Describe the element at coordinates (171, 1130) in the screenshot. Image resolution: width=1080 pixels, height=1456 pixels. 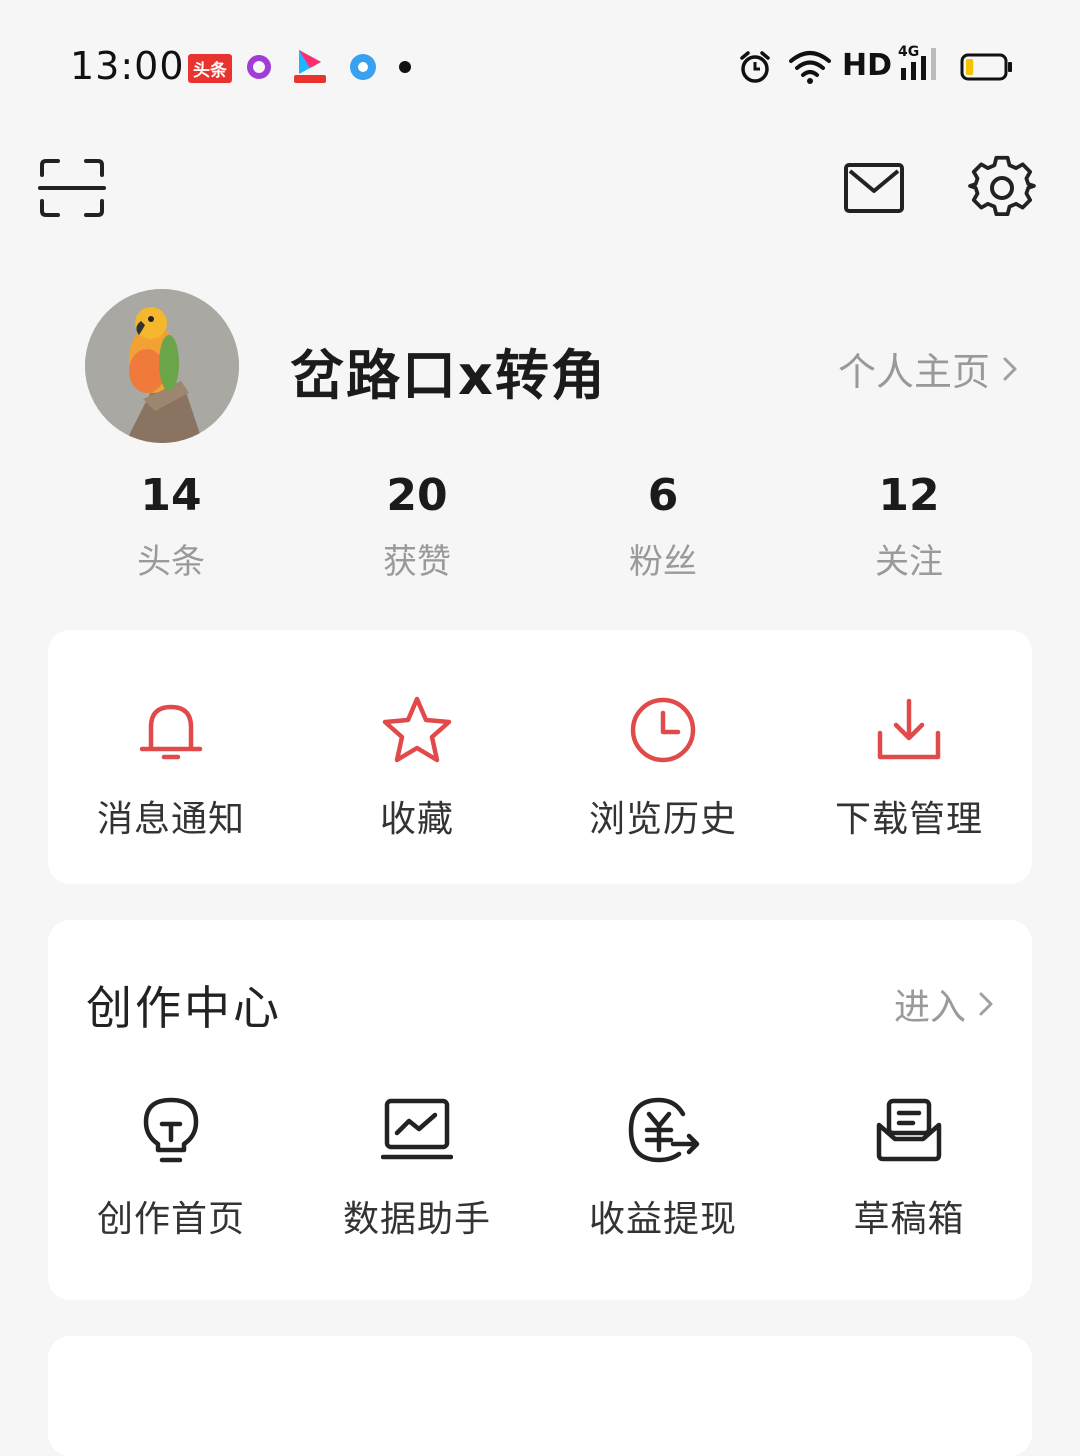
I see `lightbulb-icon` at that location.